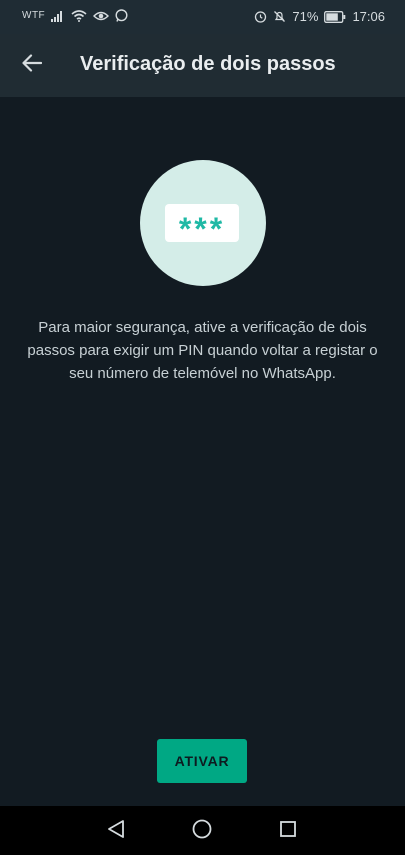  I want to click on alarm-icon, so click(260, 16).